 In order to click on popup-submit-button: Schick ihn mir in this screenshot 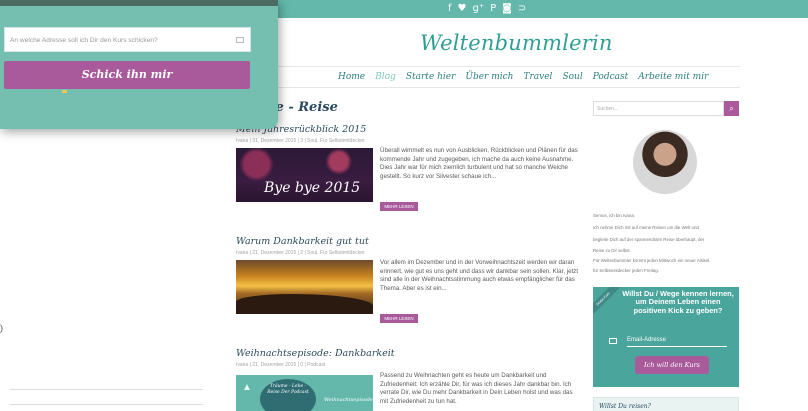, I will do `click(127, 75)`.